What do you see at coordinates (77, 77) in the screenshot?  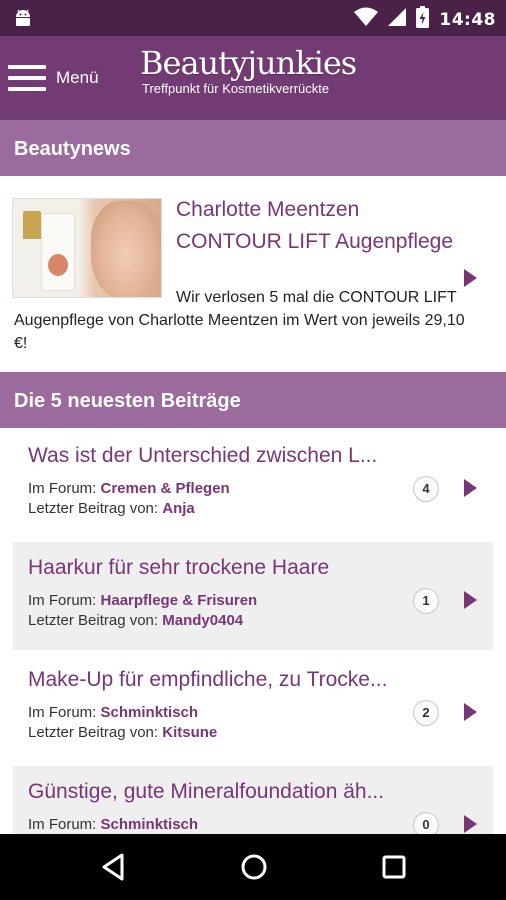 I see `menu-label: Menü` at bounding box center [77, 77].